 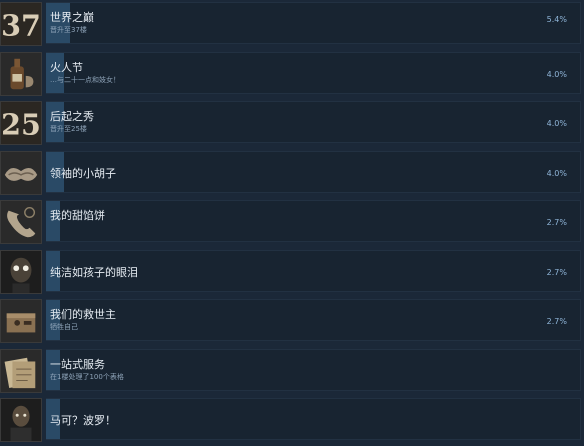 What do you see at coordinates (21, 370) in the screenshot?
I see `documents-icon` at bounding box center [21, 370].